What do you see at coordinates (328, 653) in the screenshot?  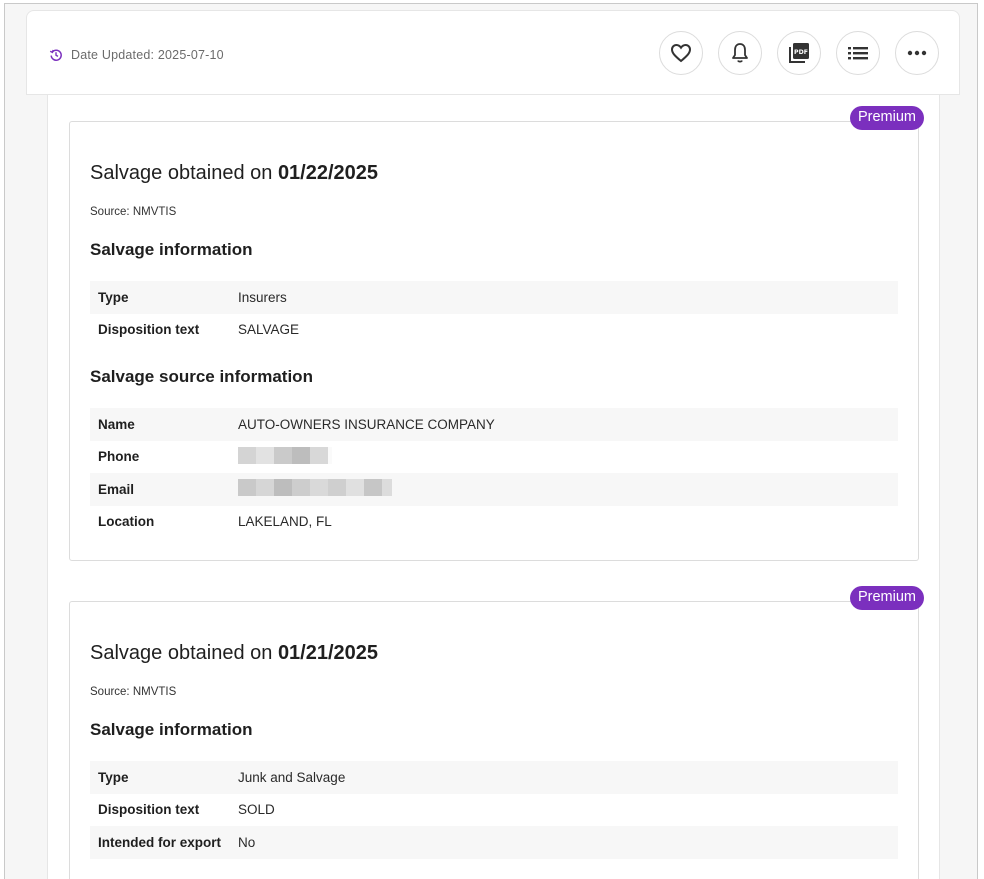 I see `title-date: 01/21/2025` at bounding box center [328, 653].